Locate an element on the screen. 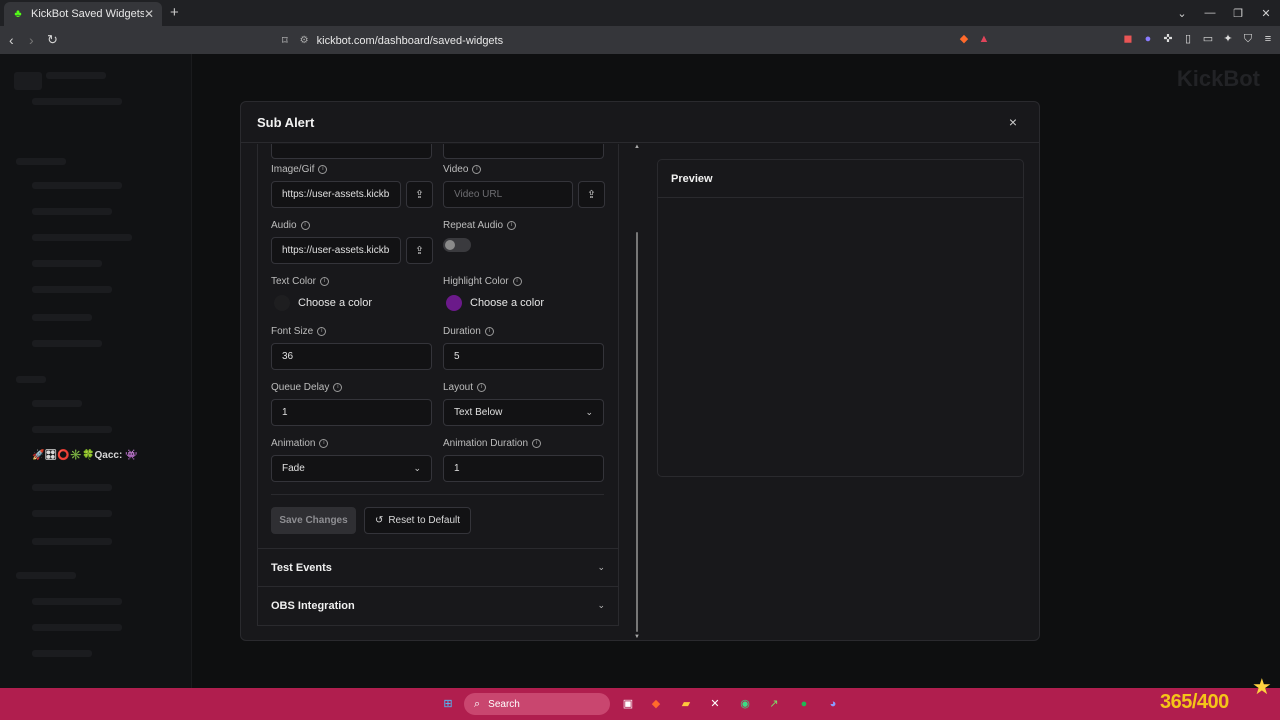  tab-title: KickBot Saved Widgets is located at coordinates (87, 14).